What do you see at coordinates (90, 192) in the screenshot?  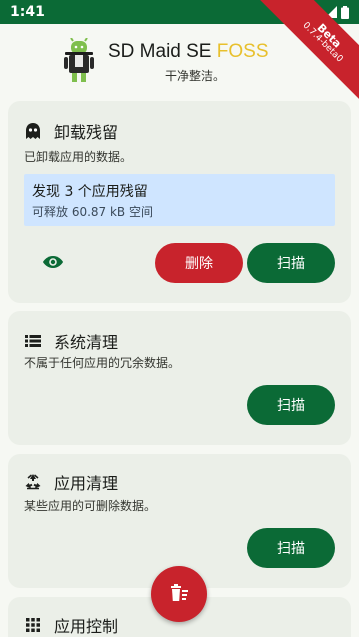 I see `result-title: 发现 3 个应用残留` at bounding box center [90, 192].